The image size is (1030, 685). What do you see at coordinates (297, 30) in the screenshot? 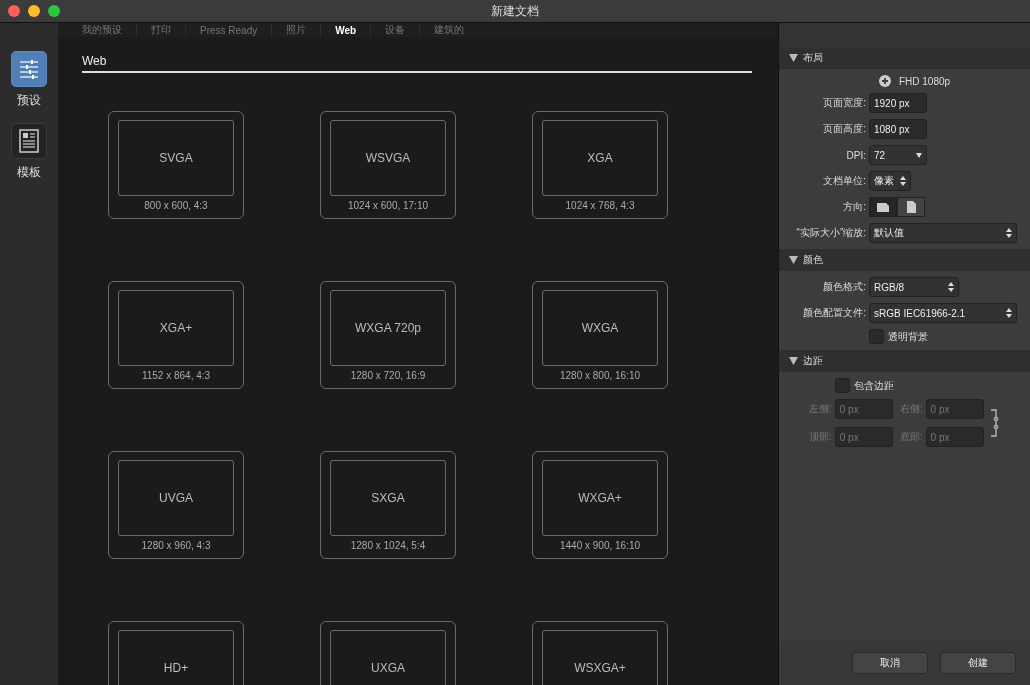
I see `tab: 照片` at bounding box center [297, 30].